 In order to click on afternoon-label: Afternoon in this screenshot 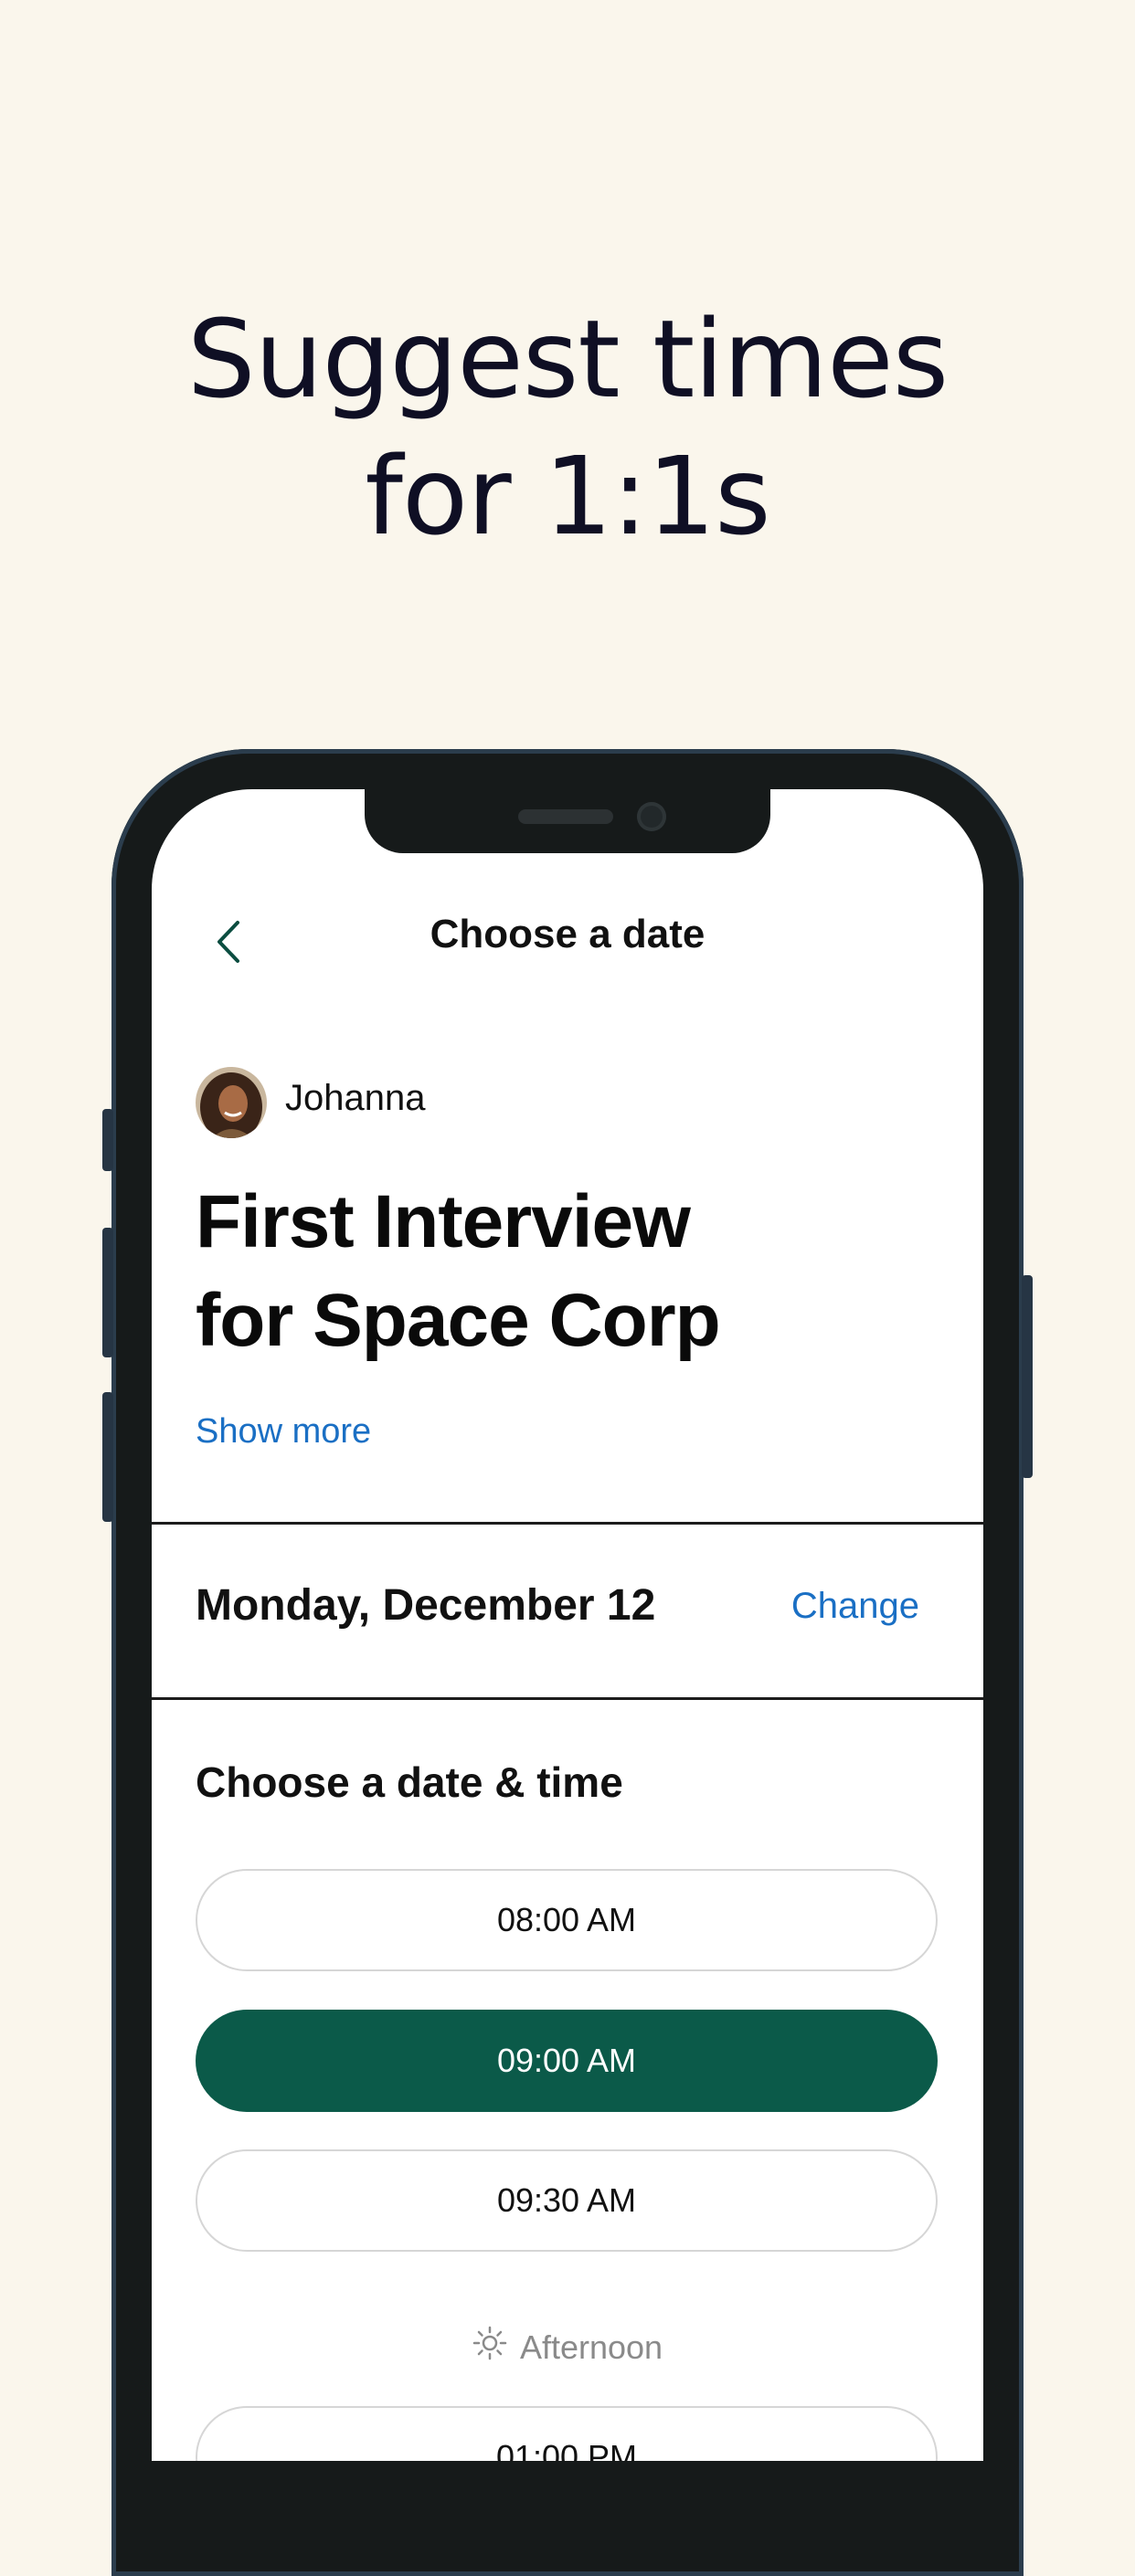, I will do `click(591, 2347)`.